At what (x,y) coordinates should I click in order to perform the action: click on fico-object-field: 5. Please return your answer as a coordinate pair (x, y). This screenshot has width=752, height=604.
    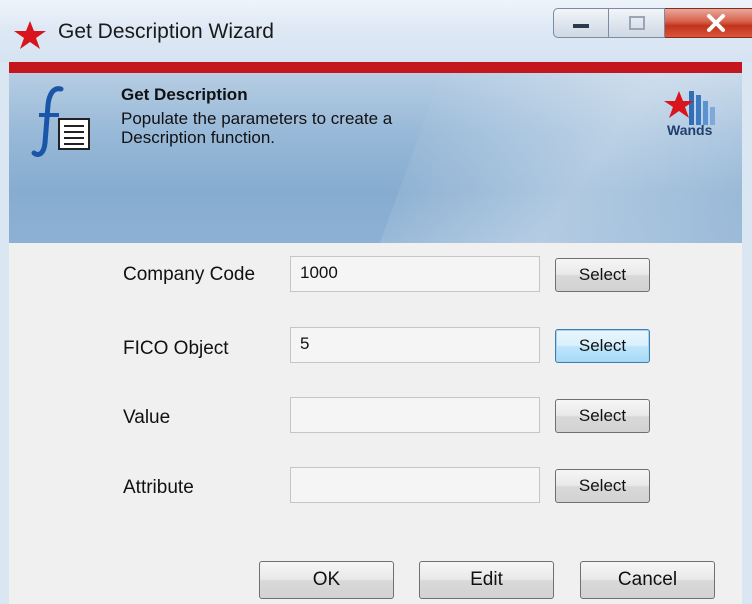
    Looking at the image, I should click on (415, 345).